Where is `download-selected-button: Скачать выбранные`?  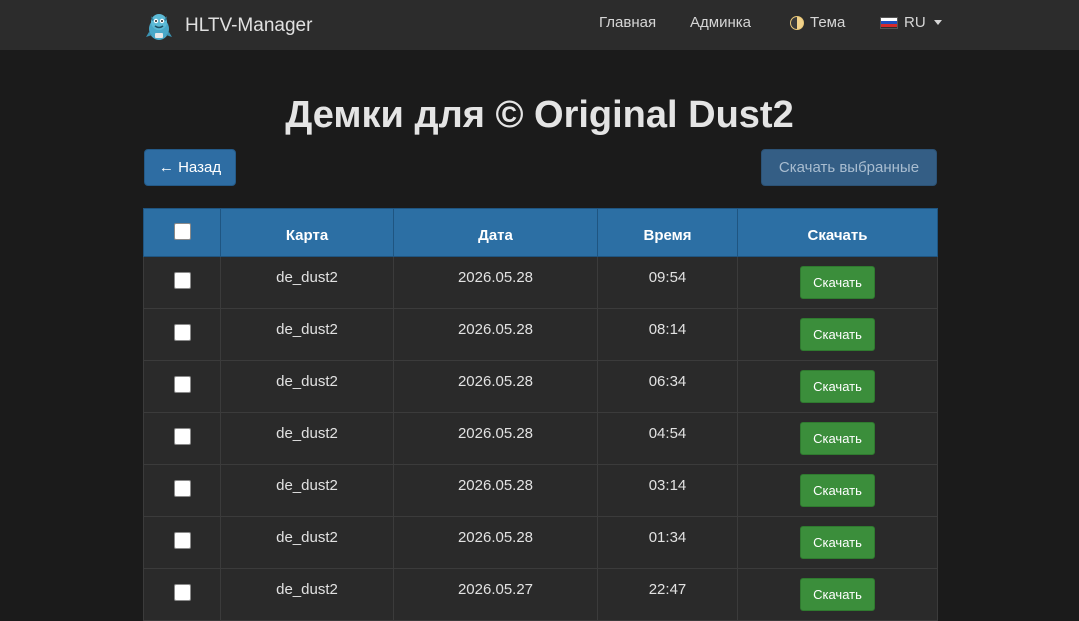
download-selected-button: Скачать выбранные is located at coordinates (849, 167).